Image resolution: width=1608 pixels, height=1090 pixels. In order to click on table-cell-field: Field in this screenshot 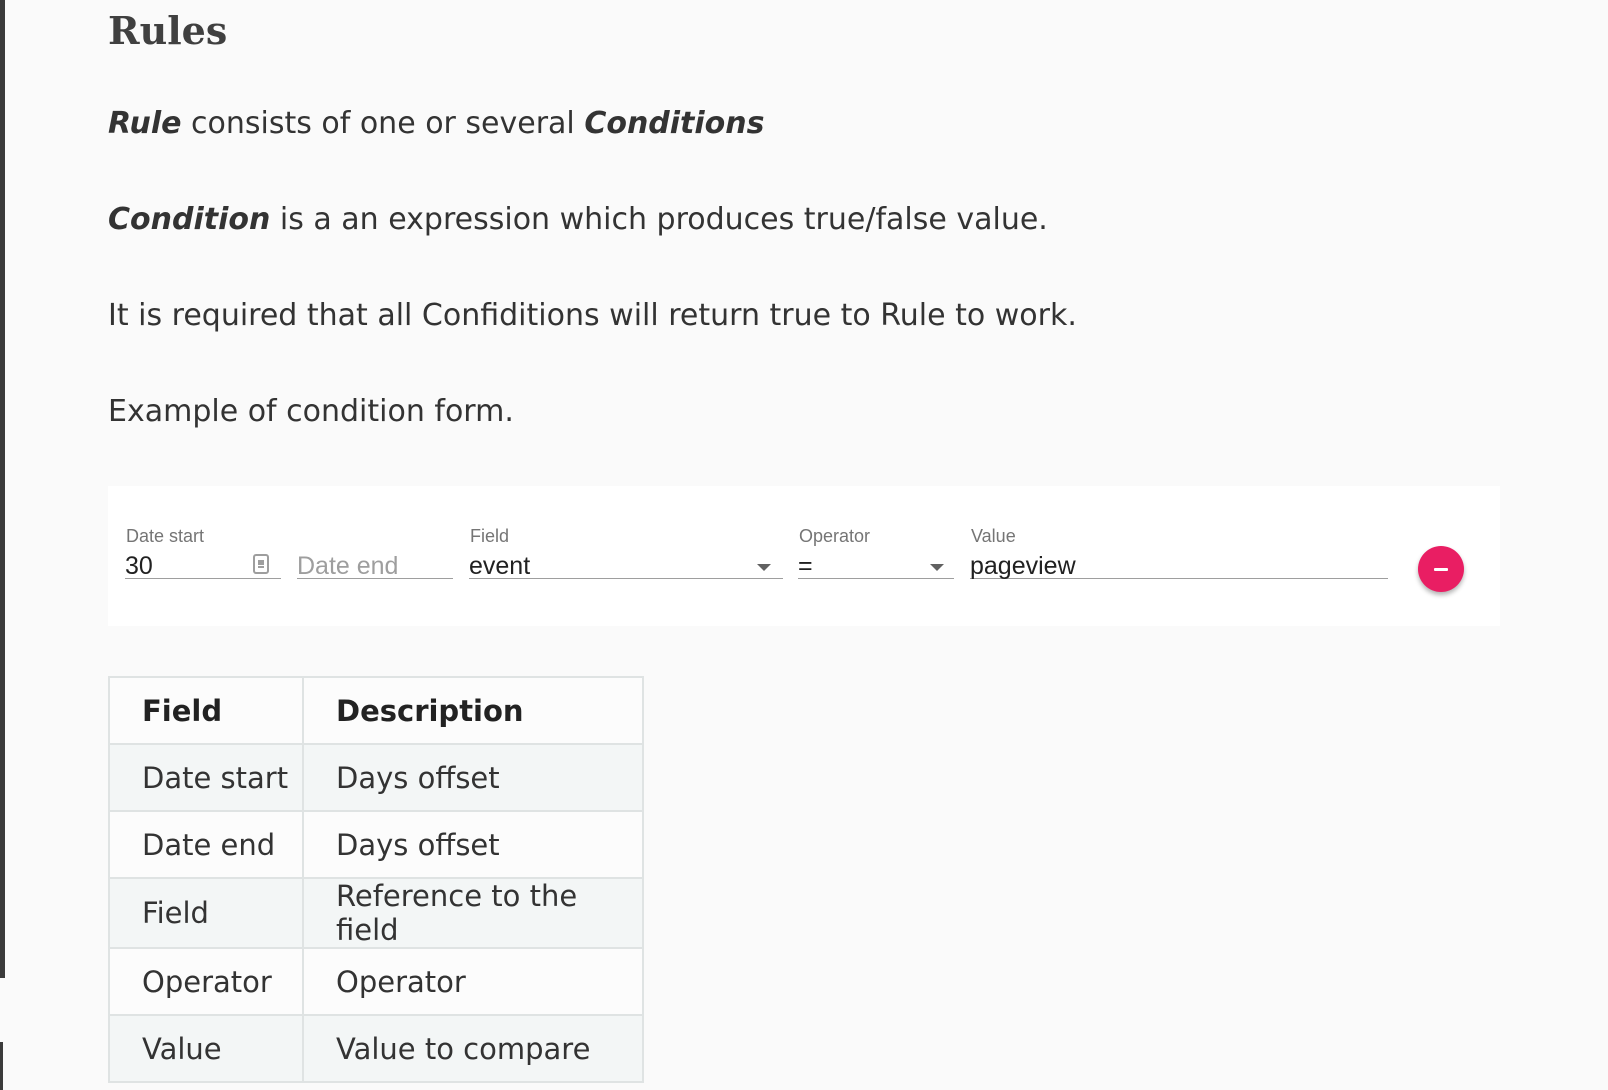, I will do `click(206, 913)`.